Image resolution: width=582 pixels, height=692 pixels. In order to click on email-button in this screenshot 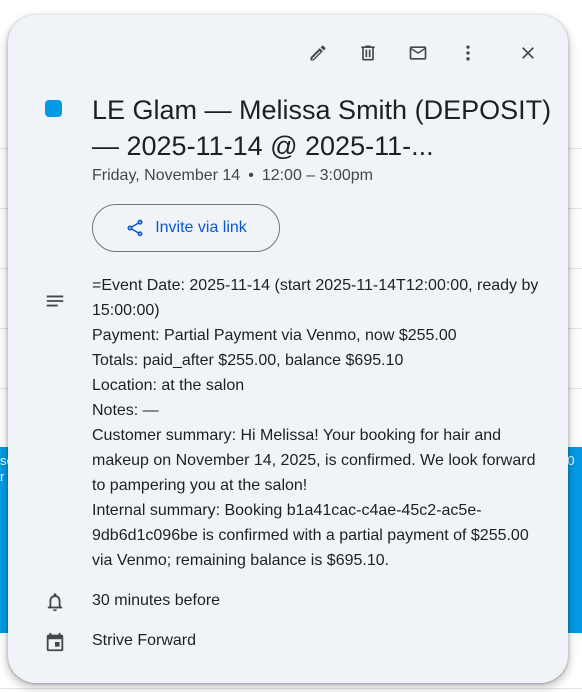, I will do `click(418, 53)`.